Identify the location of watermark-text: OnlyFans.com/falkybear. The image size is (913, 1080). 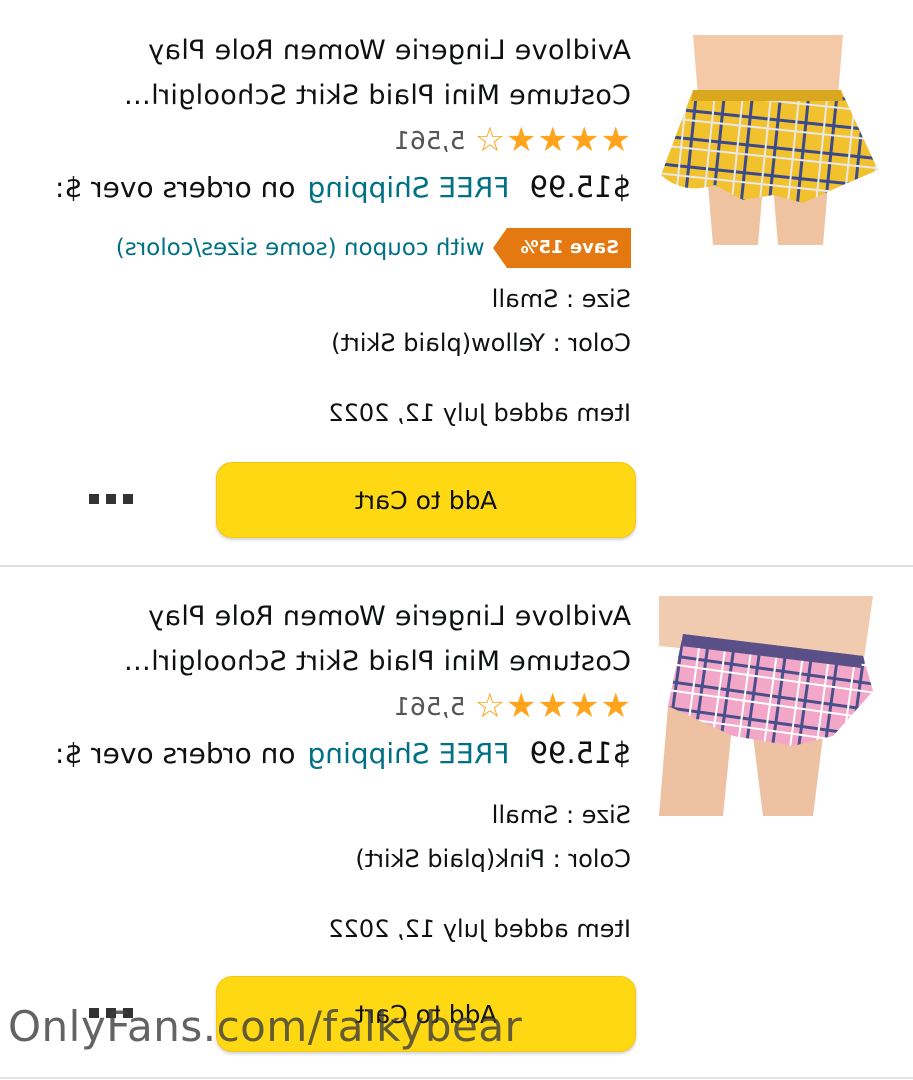
(265, 1026).